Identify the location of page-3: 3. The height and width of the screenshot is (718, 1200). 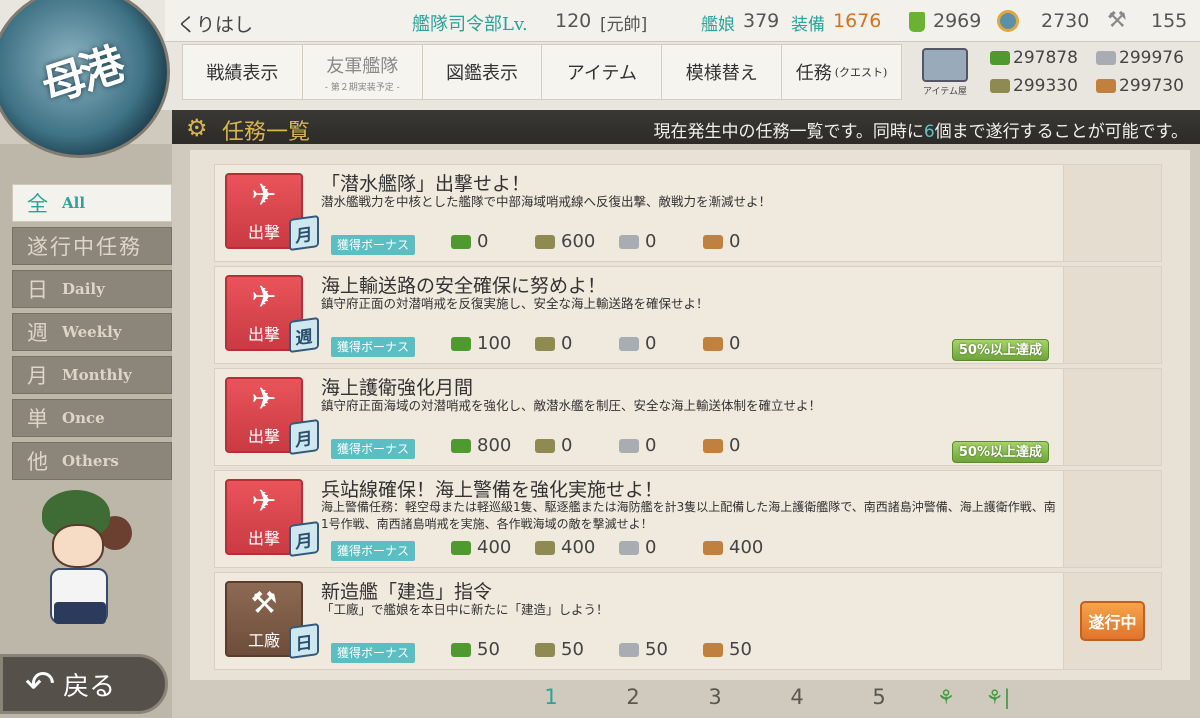
(715, 697).